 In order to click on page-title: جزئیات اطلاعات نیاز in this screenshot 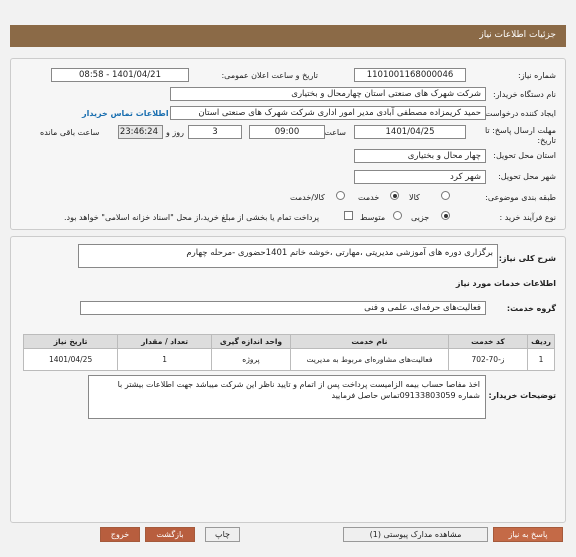, I will do `click(288, 36)`.